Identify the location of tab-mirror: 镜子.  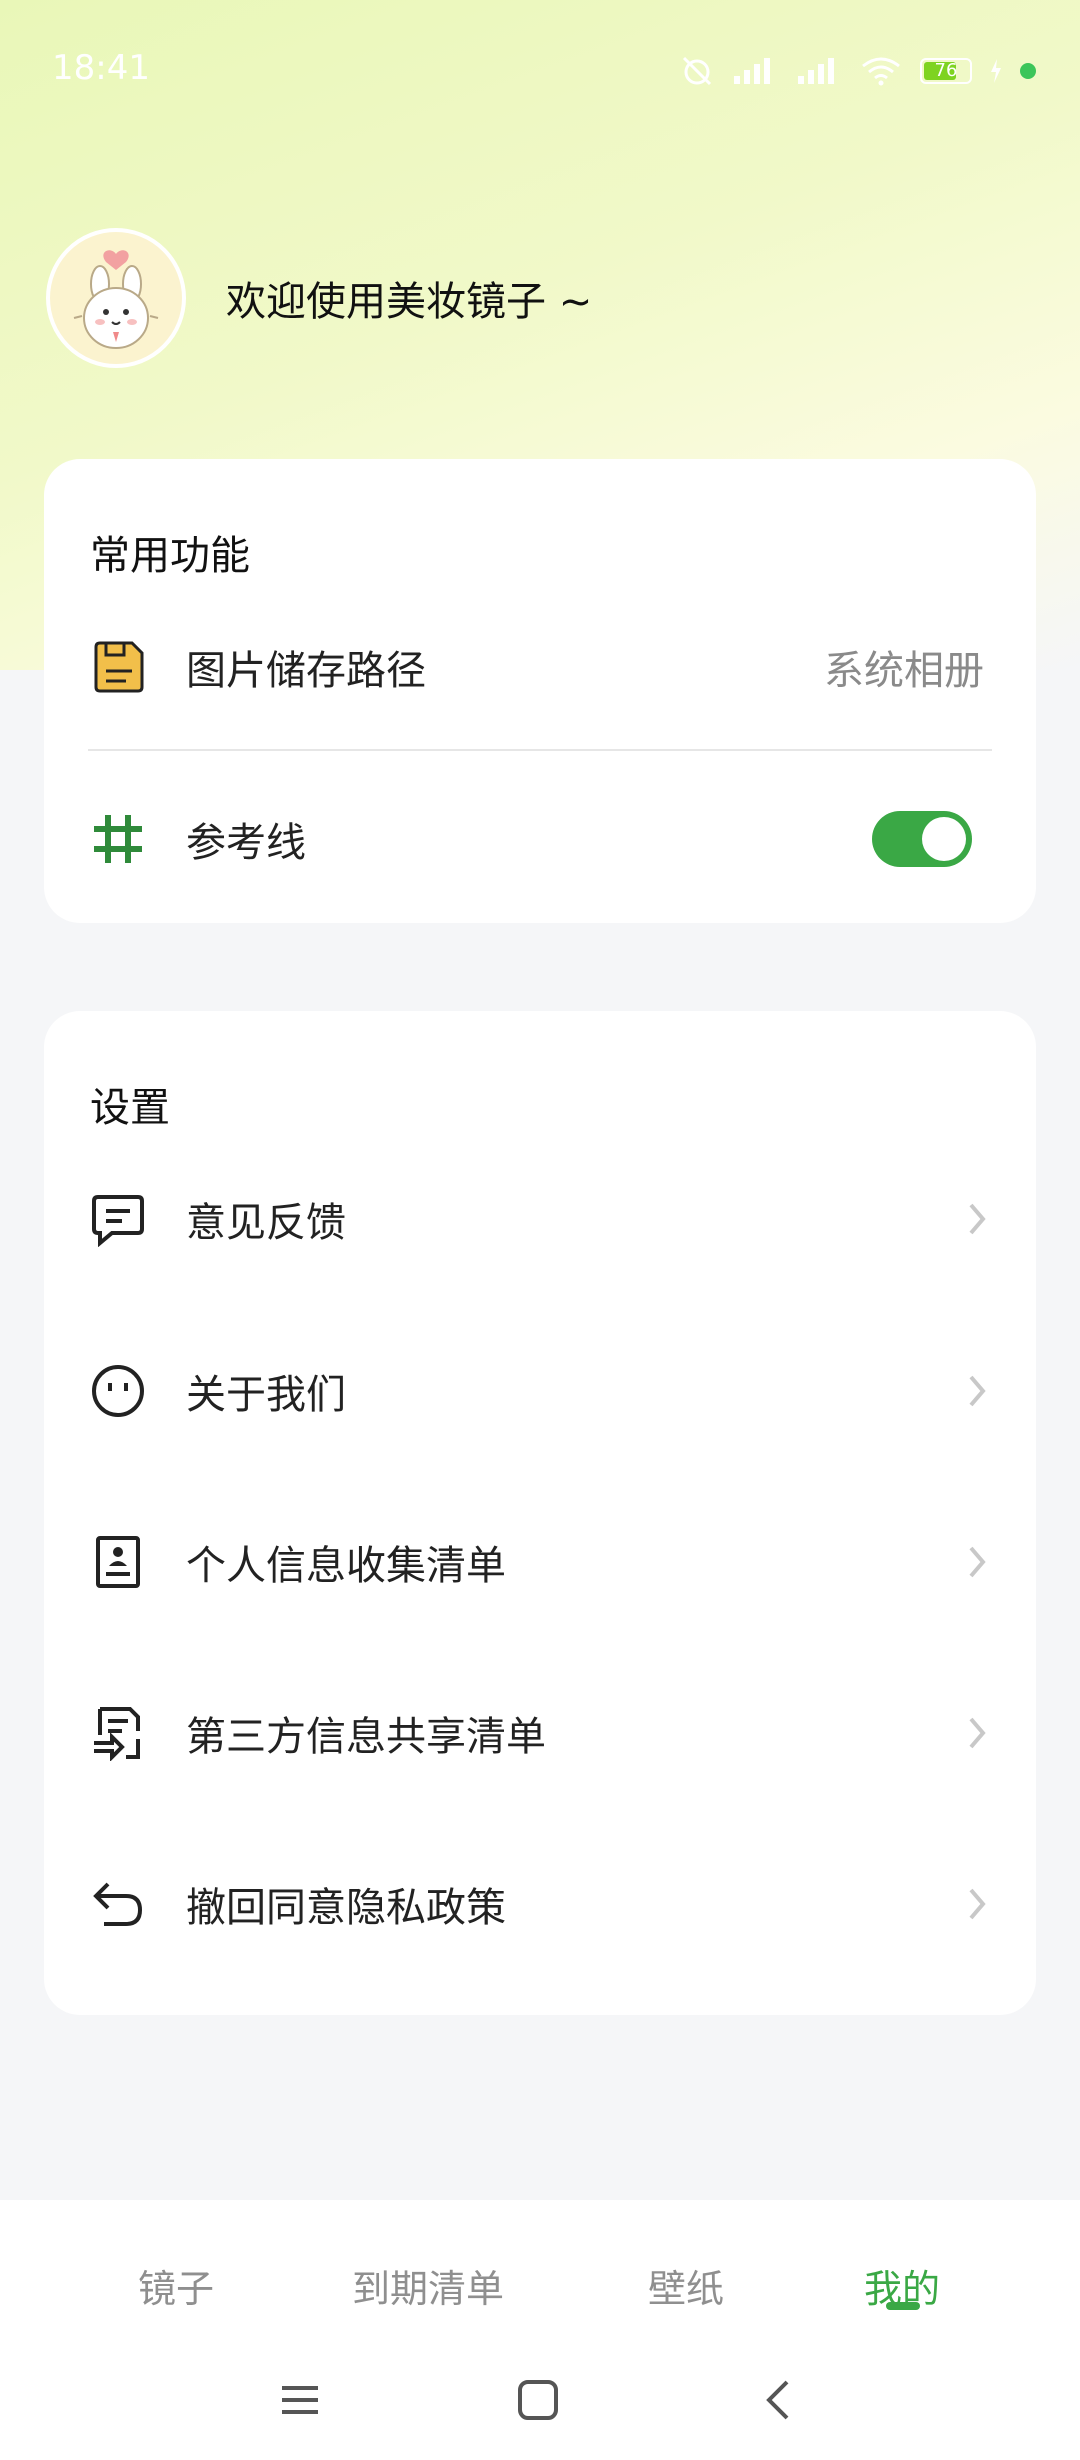
(176, 2285).